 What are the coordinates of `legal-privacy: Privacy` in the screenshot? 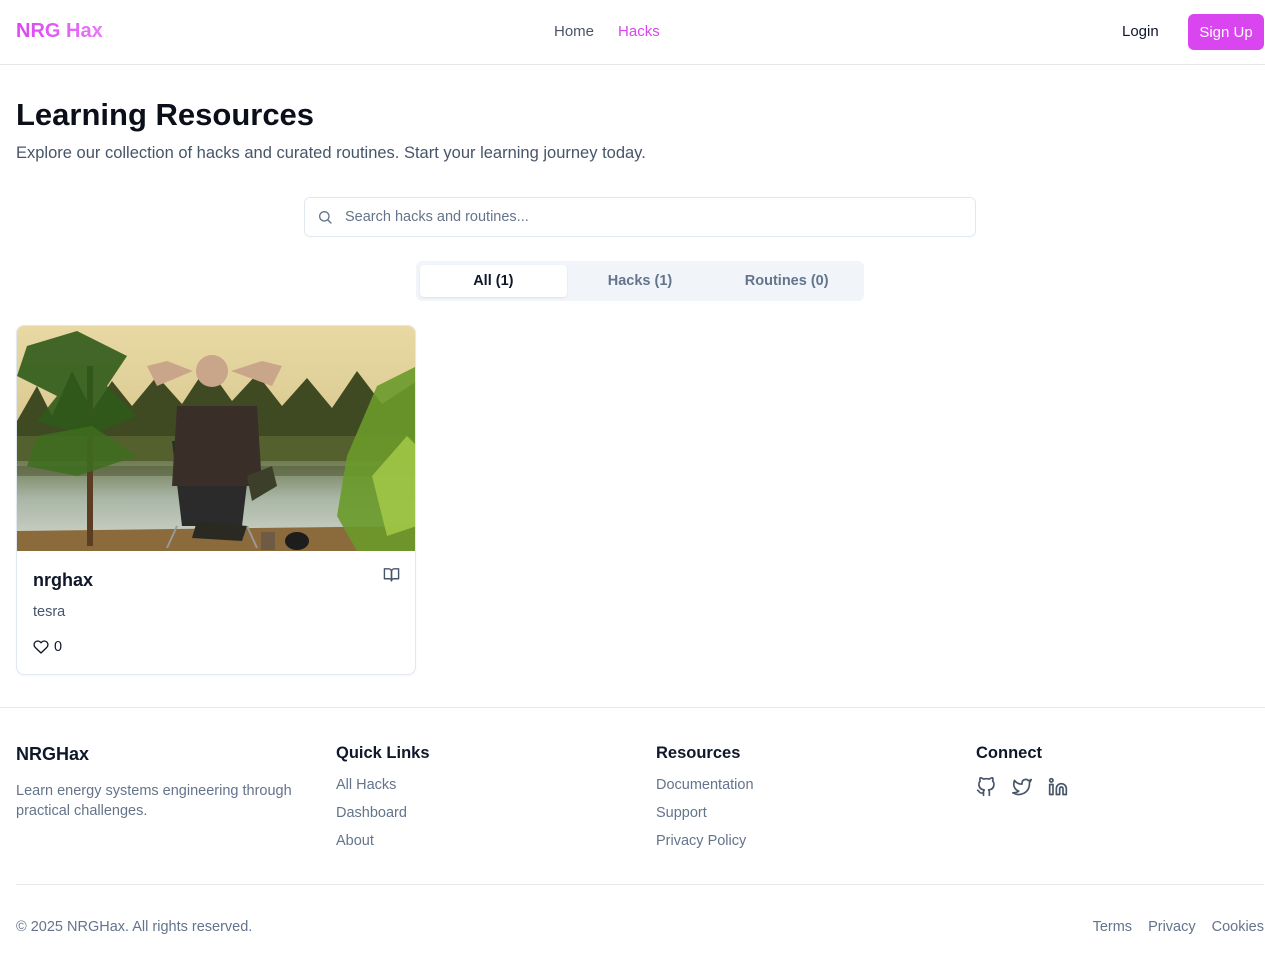 It's located at (1172, 927).